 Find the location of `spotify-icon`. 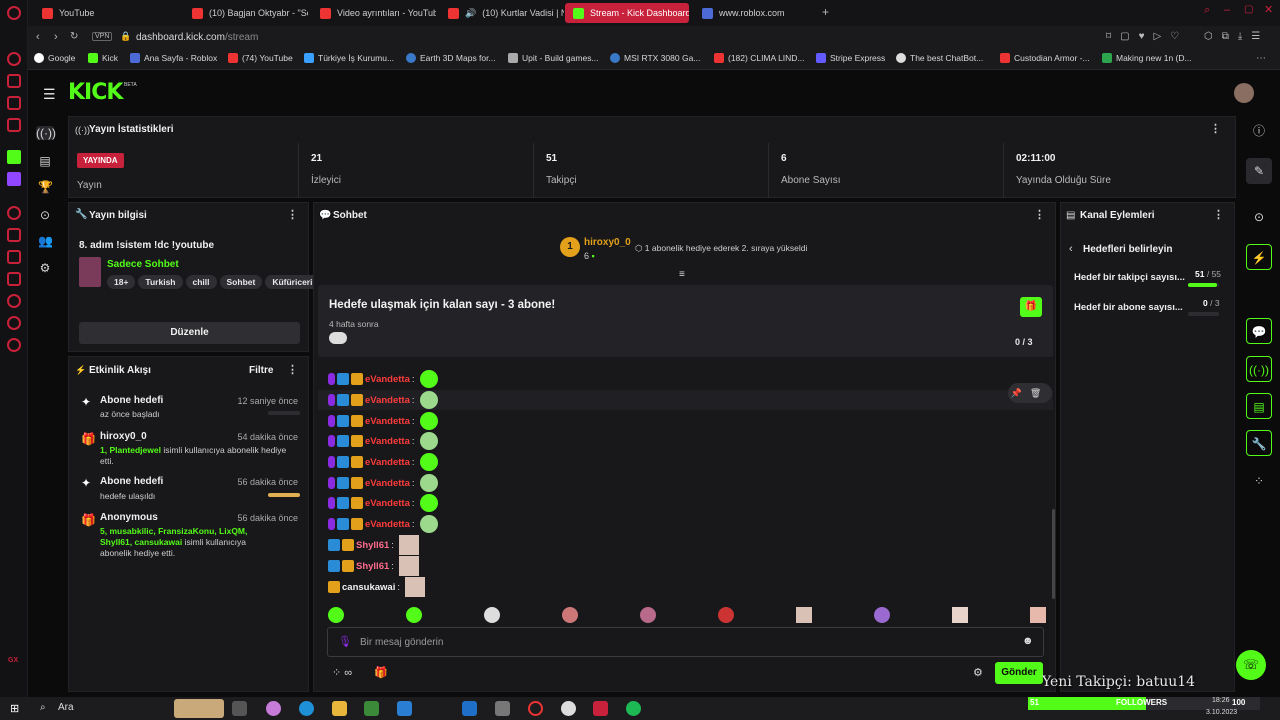

spotify-icon is located at coordinates (633, 708).